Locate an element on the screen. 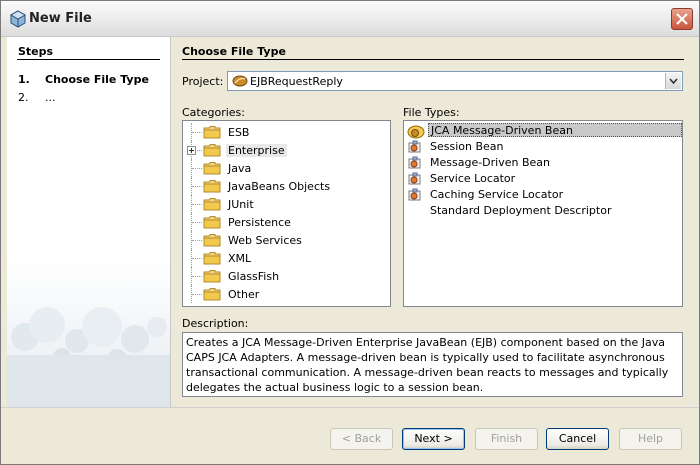 The image size is (700, 465). category-item: JavaBeans Objects is located at coordinates (283, 186).